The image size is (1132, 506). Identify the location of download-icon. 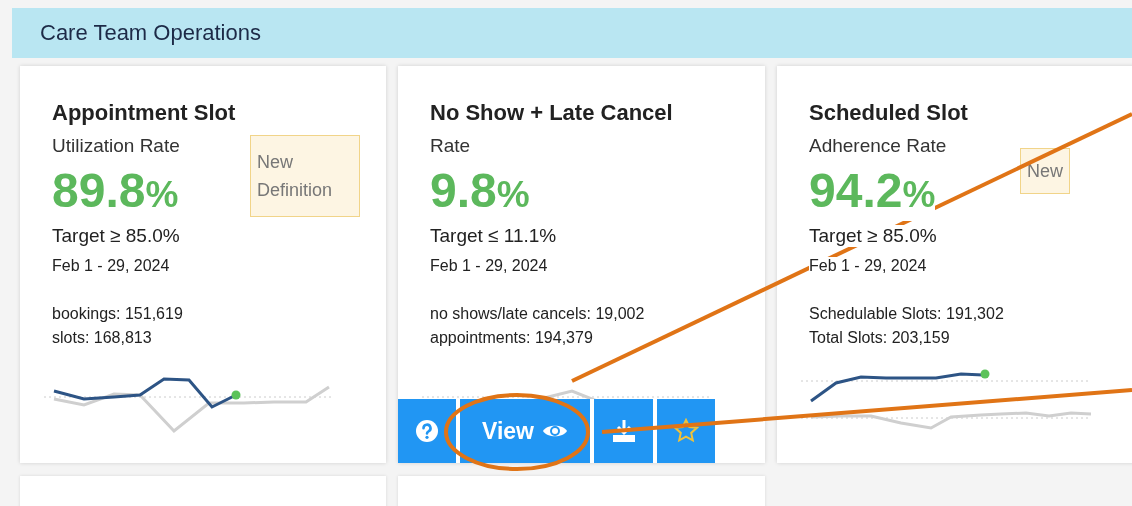
(623, 431).